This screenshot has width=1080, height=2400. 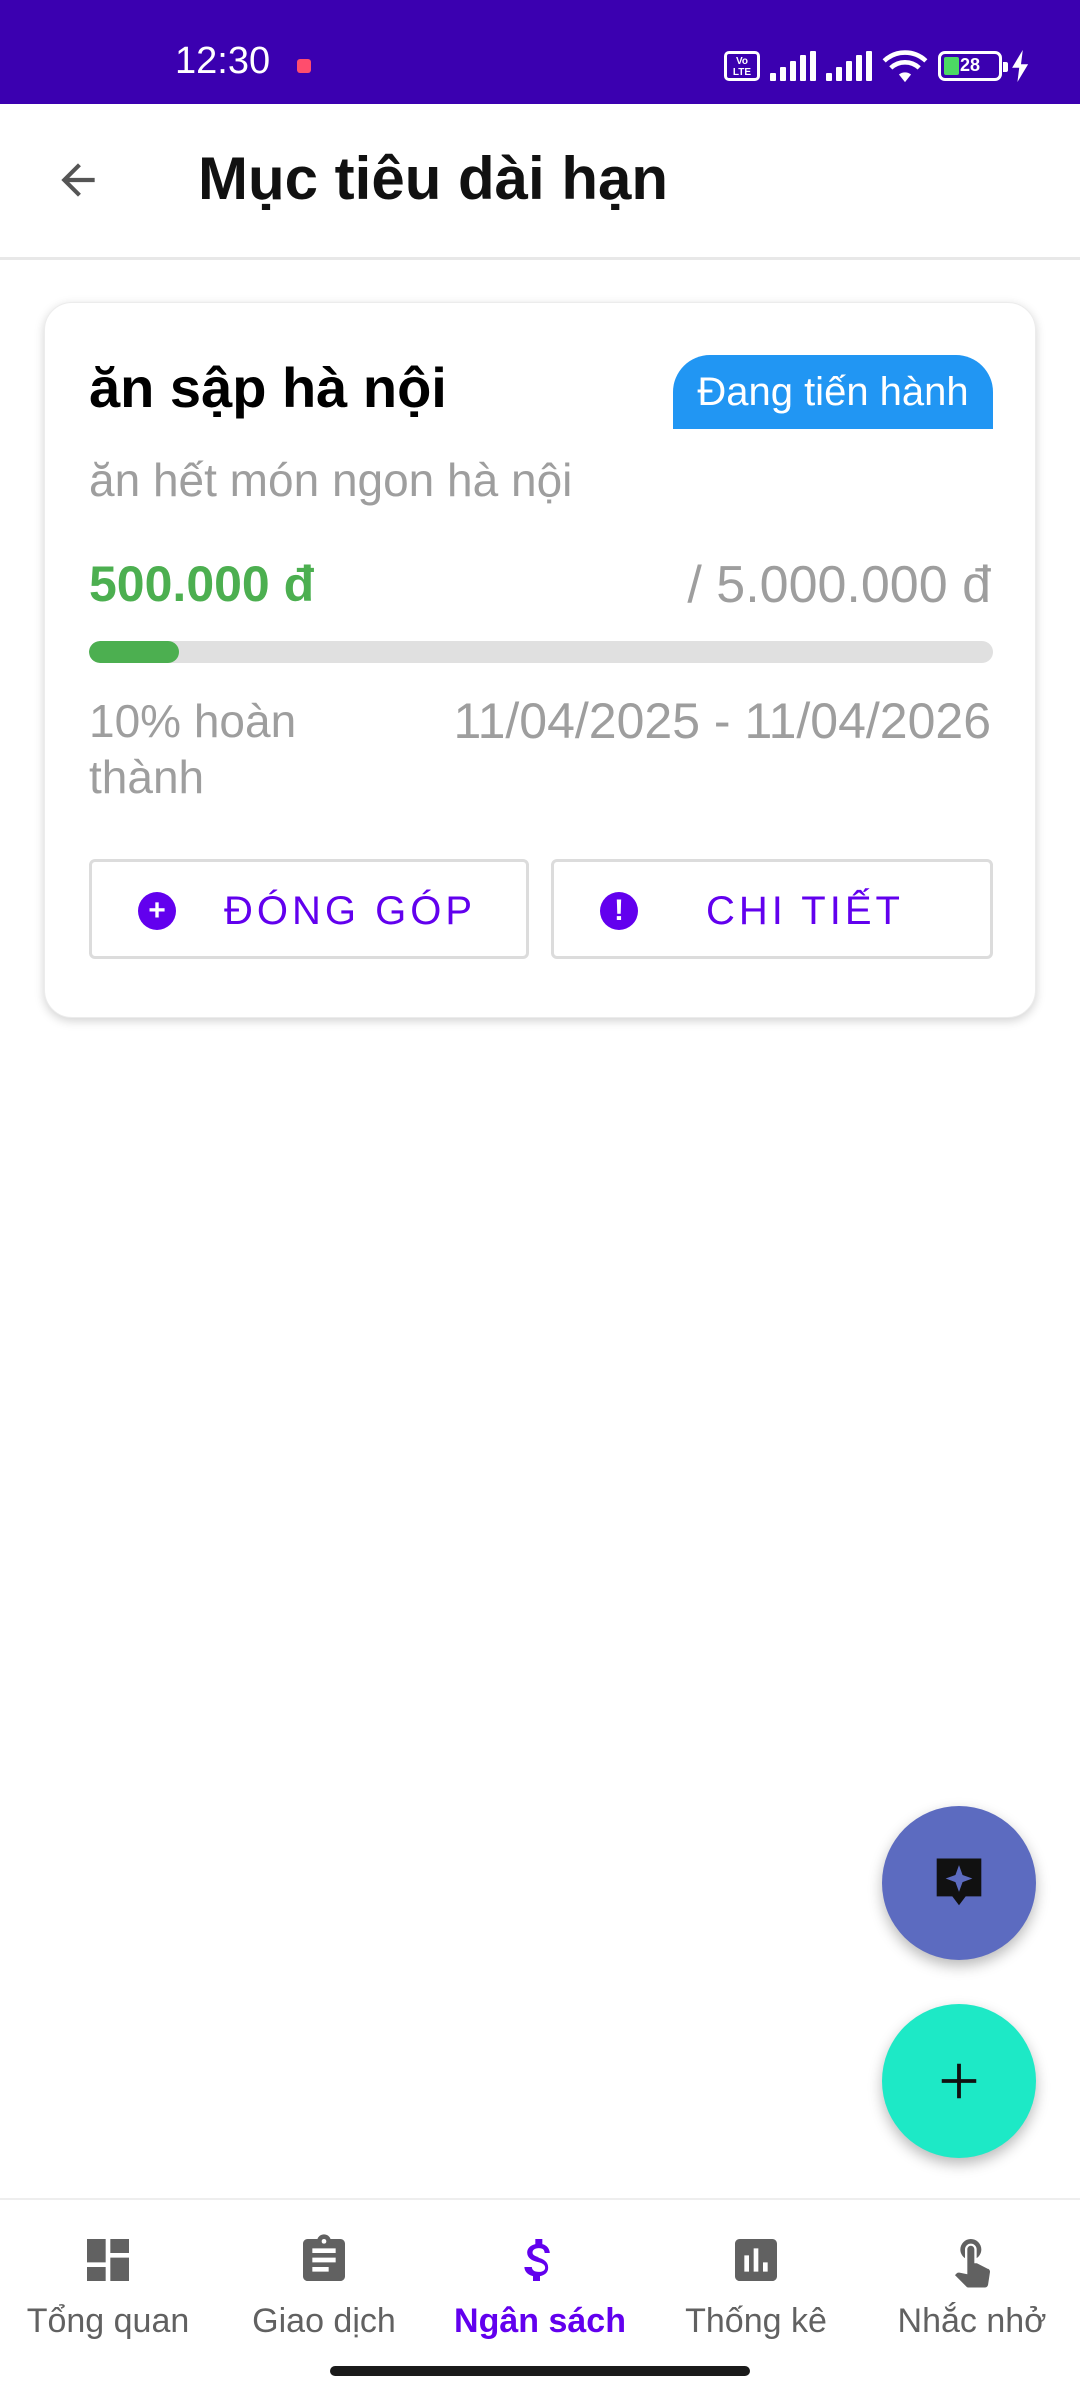 I want to click on progress-fill, so click(x=134, y=652).